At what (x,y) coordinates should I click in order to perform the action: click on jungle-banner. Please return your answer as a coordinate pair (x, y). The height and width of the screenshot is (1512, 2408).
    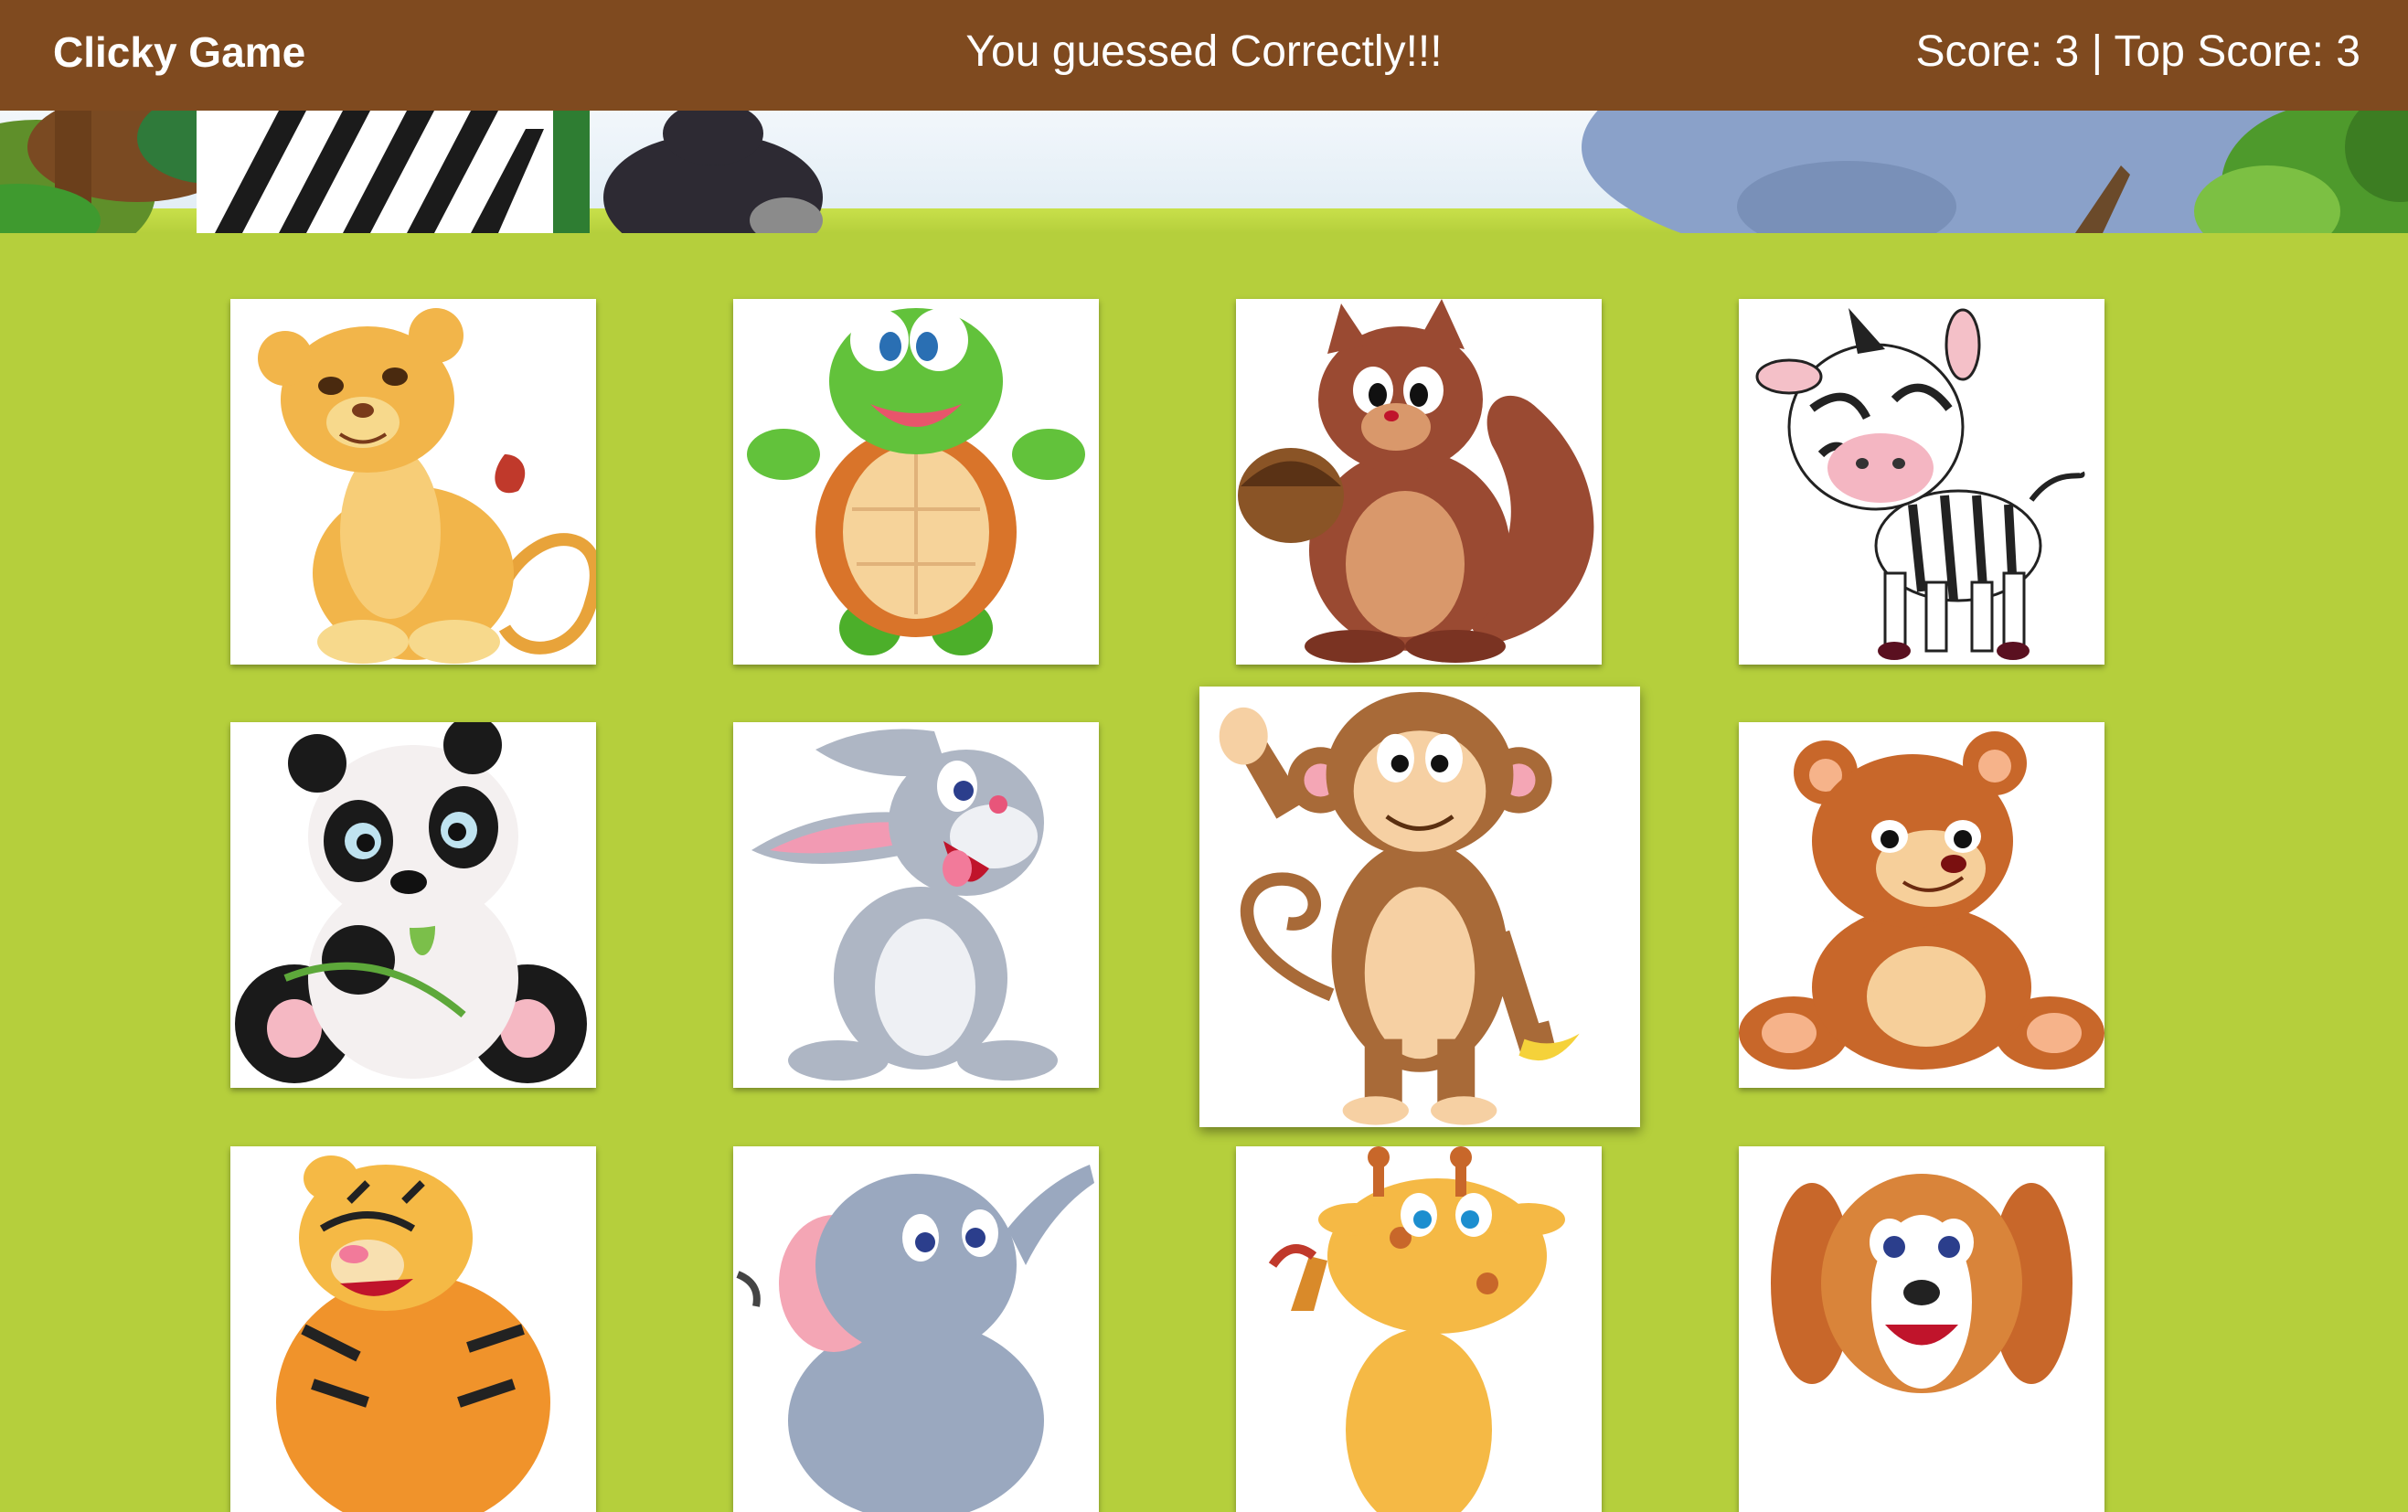
    Looking at the image, I should click on (1204, 172).